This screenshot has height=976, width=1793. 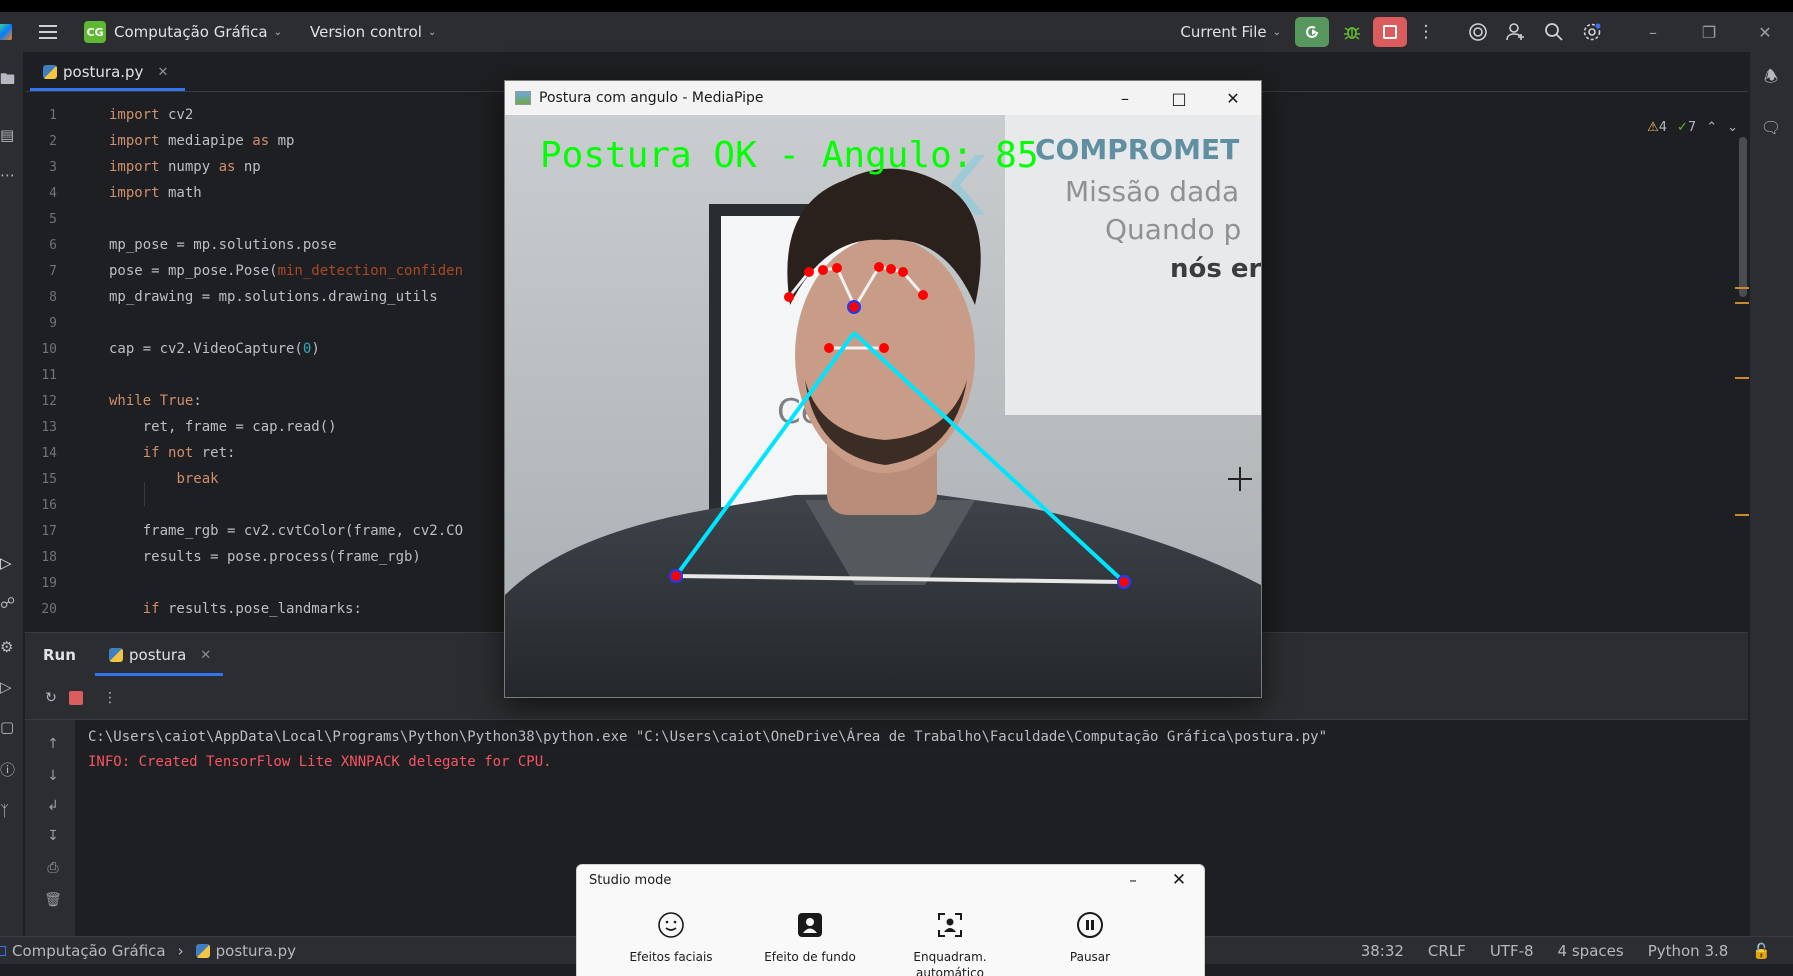 What do you see at coordinates (11, 603) in the screenshot?
I see `python-packages-icon: ☍` at bounding box center [11, 603].